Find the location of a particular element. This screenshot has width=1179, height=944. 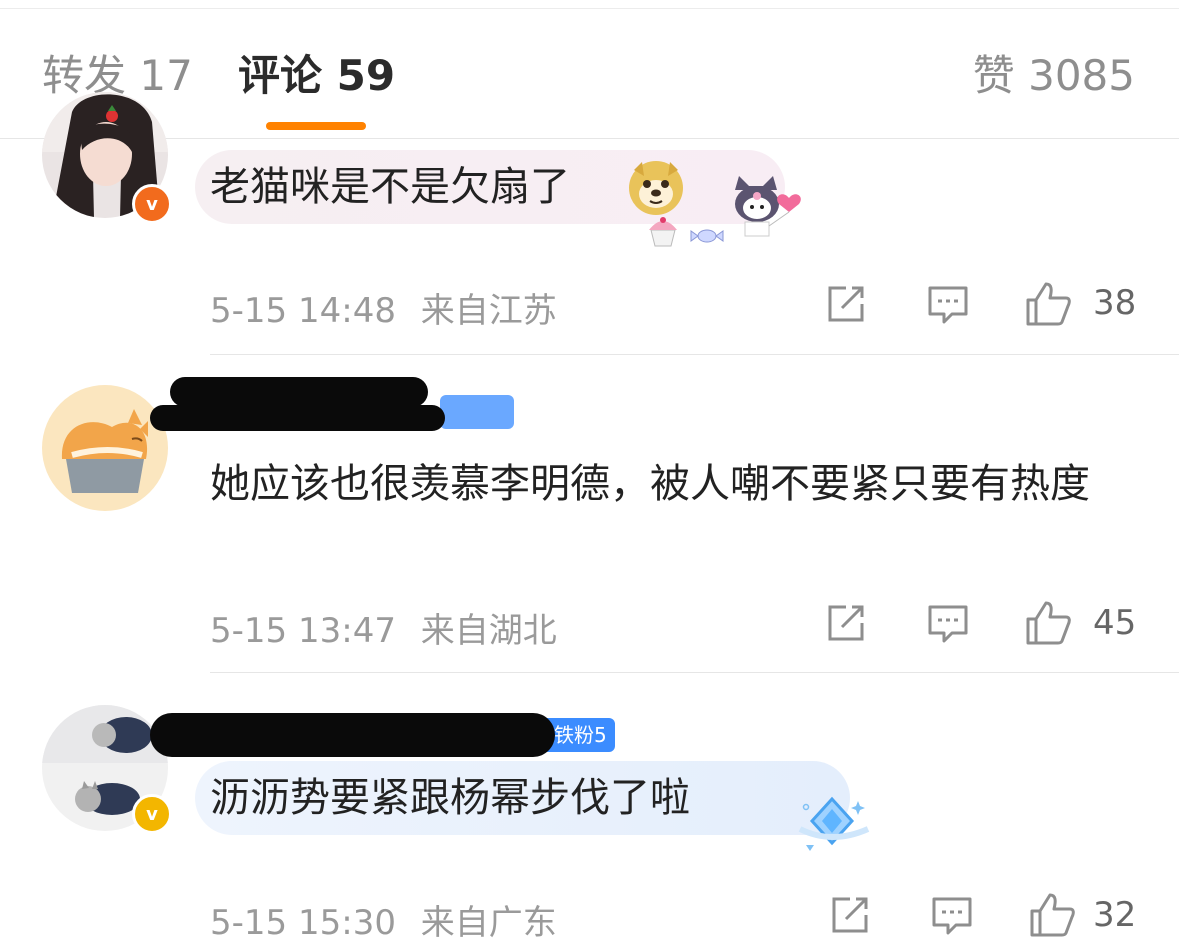

comment-location: 来自广东 is located at coordinates (488, 923).